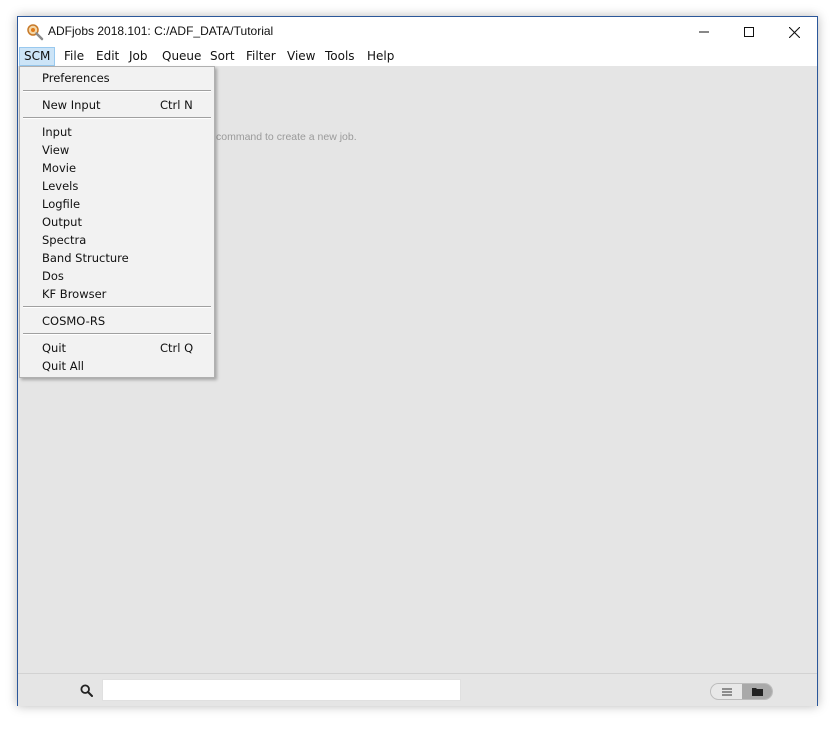  What do you see at coordinates (86, 690) in the screenshot?
I see `search-icon` at bounding box center [86, 690].